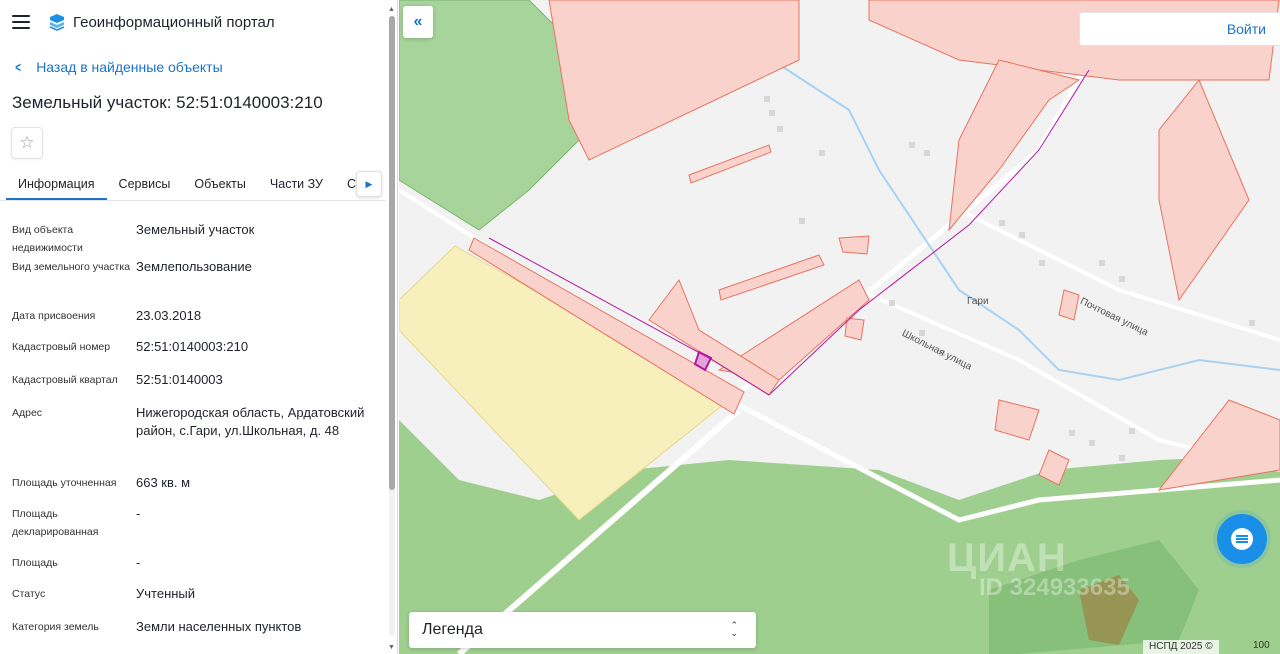  Describe the element at coordinates (198, 569) in the screenshot. I see `property-row: Площадь -` at that location.